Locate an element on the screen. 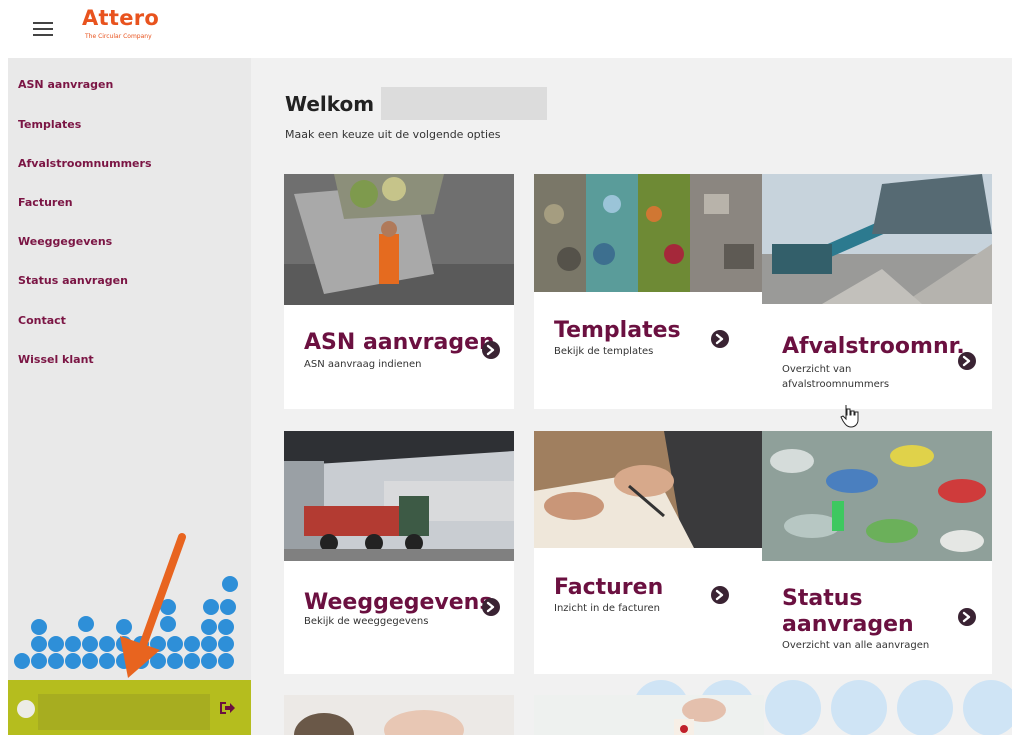 The height and width of the screenshot is (735, 1012). card-title-line-2: aanvragen is located at coordinates (848, 624).